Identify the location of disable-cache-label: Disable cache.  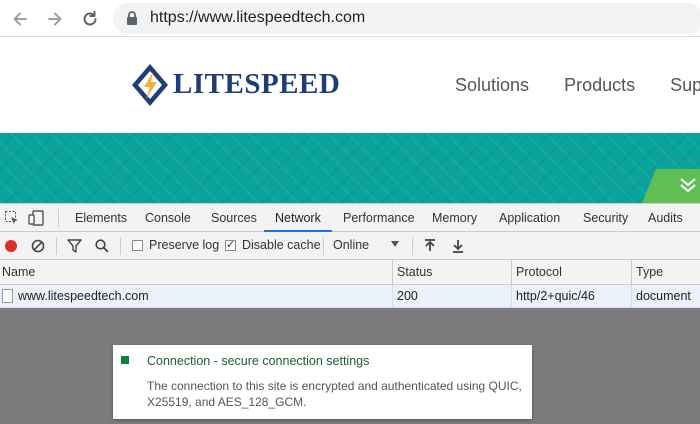
(281, 245).